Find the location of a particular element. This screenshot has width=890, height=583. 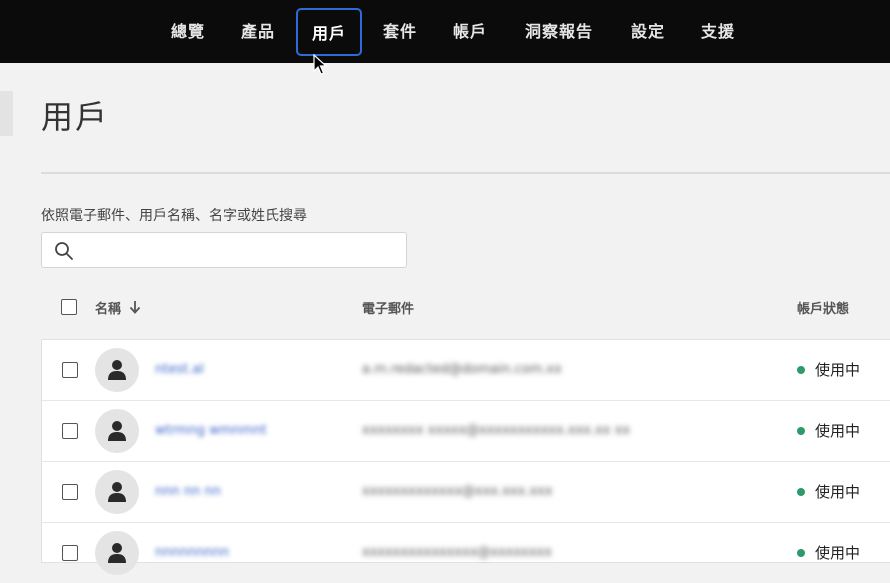

column-header-name: 名稱 is located at coordinates (108, 307).